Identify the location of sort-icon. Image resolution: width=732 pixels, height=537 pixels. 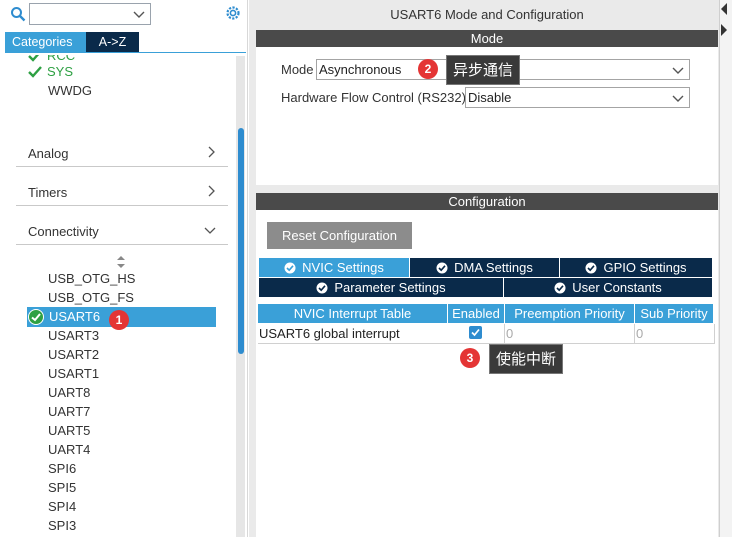
(121, 262).